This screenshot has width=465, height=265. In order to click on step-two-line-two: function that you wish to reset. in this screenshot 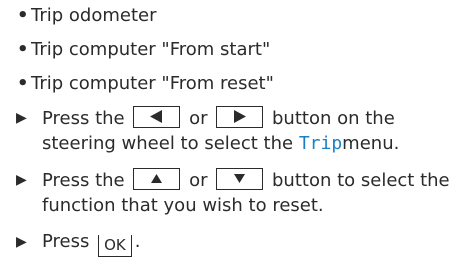, I will do `click(183, 206)`.